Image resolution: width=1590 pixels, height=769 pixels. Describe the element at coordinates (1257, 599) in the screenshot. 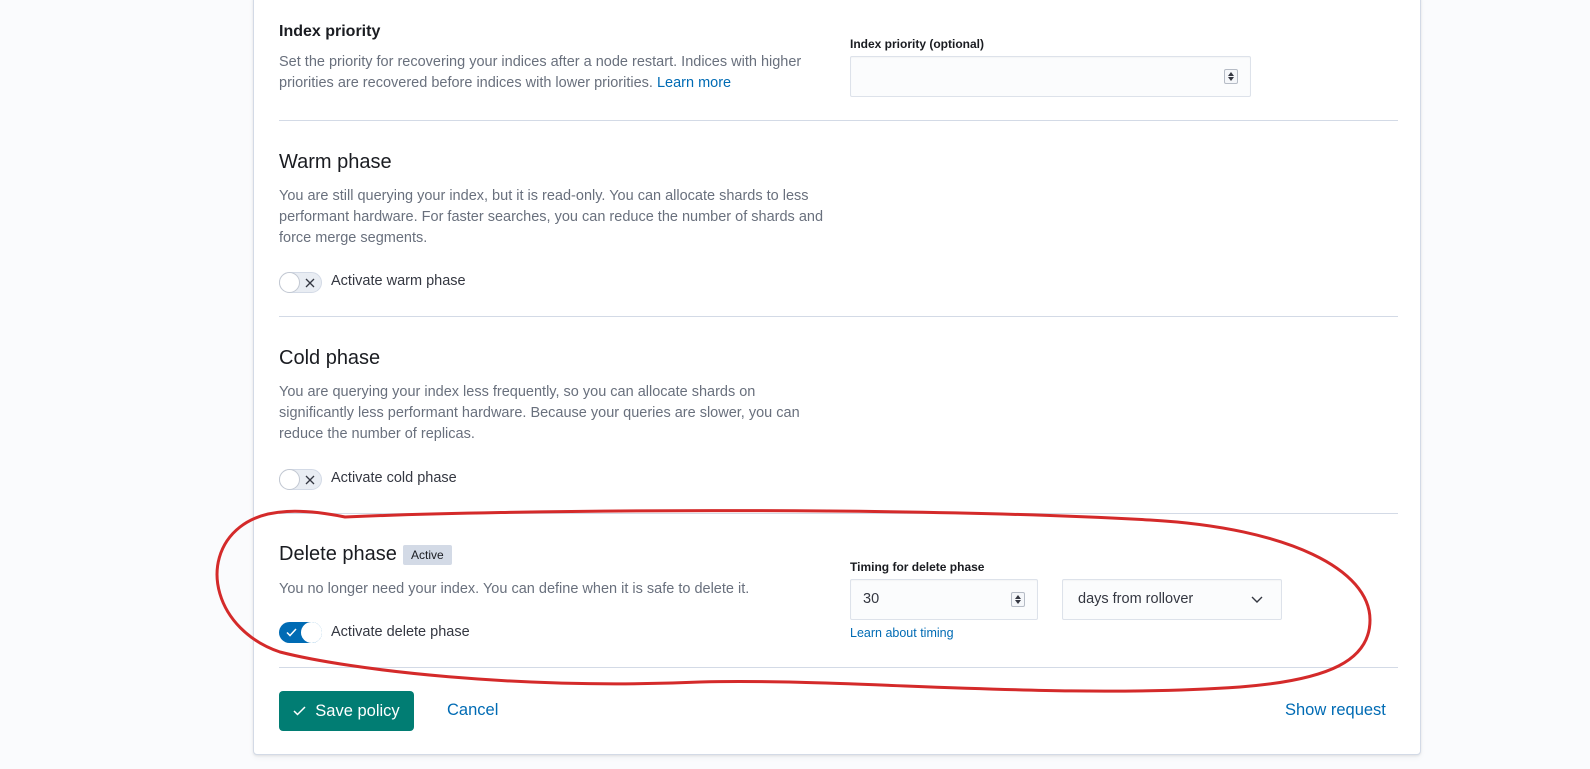

I see `chevron-down-icon` at that location.